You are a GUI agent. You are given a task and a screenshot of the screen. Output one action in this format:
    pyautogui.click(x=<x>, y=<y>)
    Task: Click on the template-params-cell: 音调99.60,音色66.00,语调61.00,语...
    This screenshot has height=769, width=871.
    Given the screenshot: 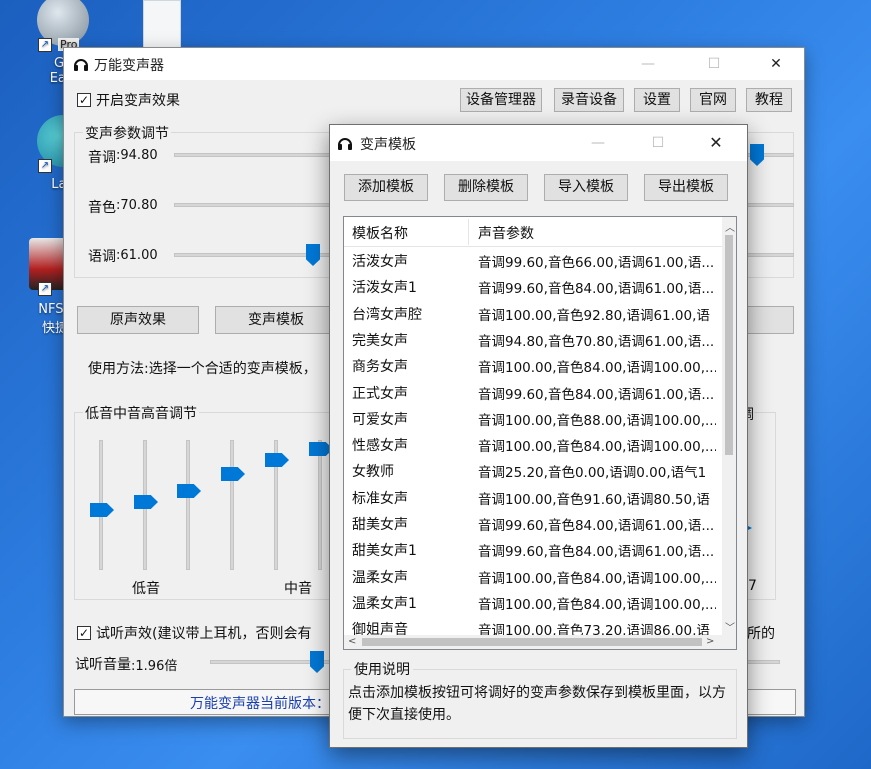 What is the action you would take?
    pyautogui.click(x=596, y=263)
    